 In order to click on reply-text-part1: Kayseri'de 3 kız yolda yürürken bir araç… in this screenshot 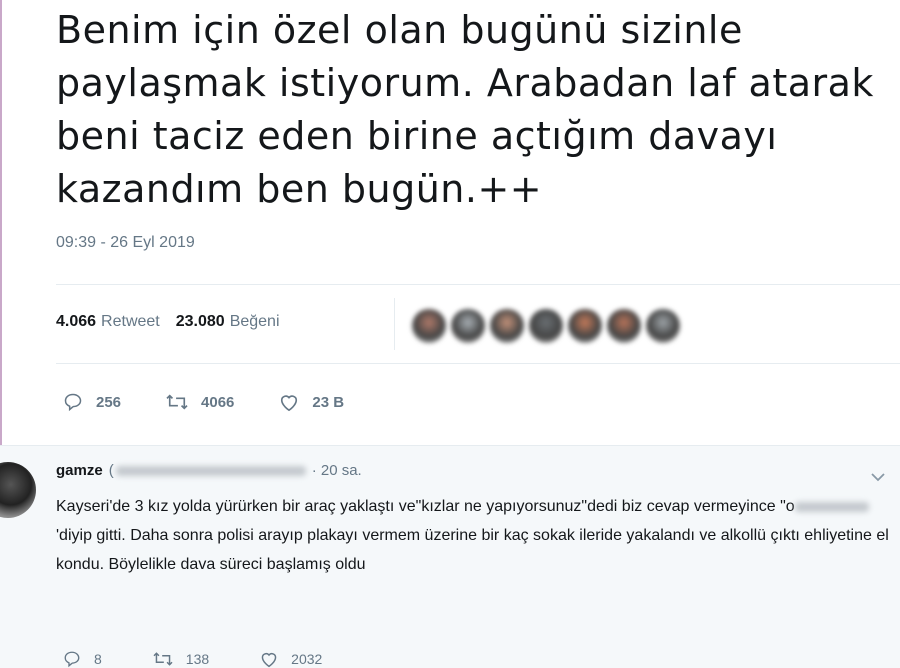, I will do `click(425, 506)`.